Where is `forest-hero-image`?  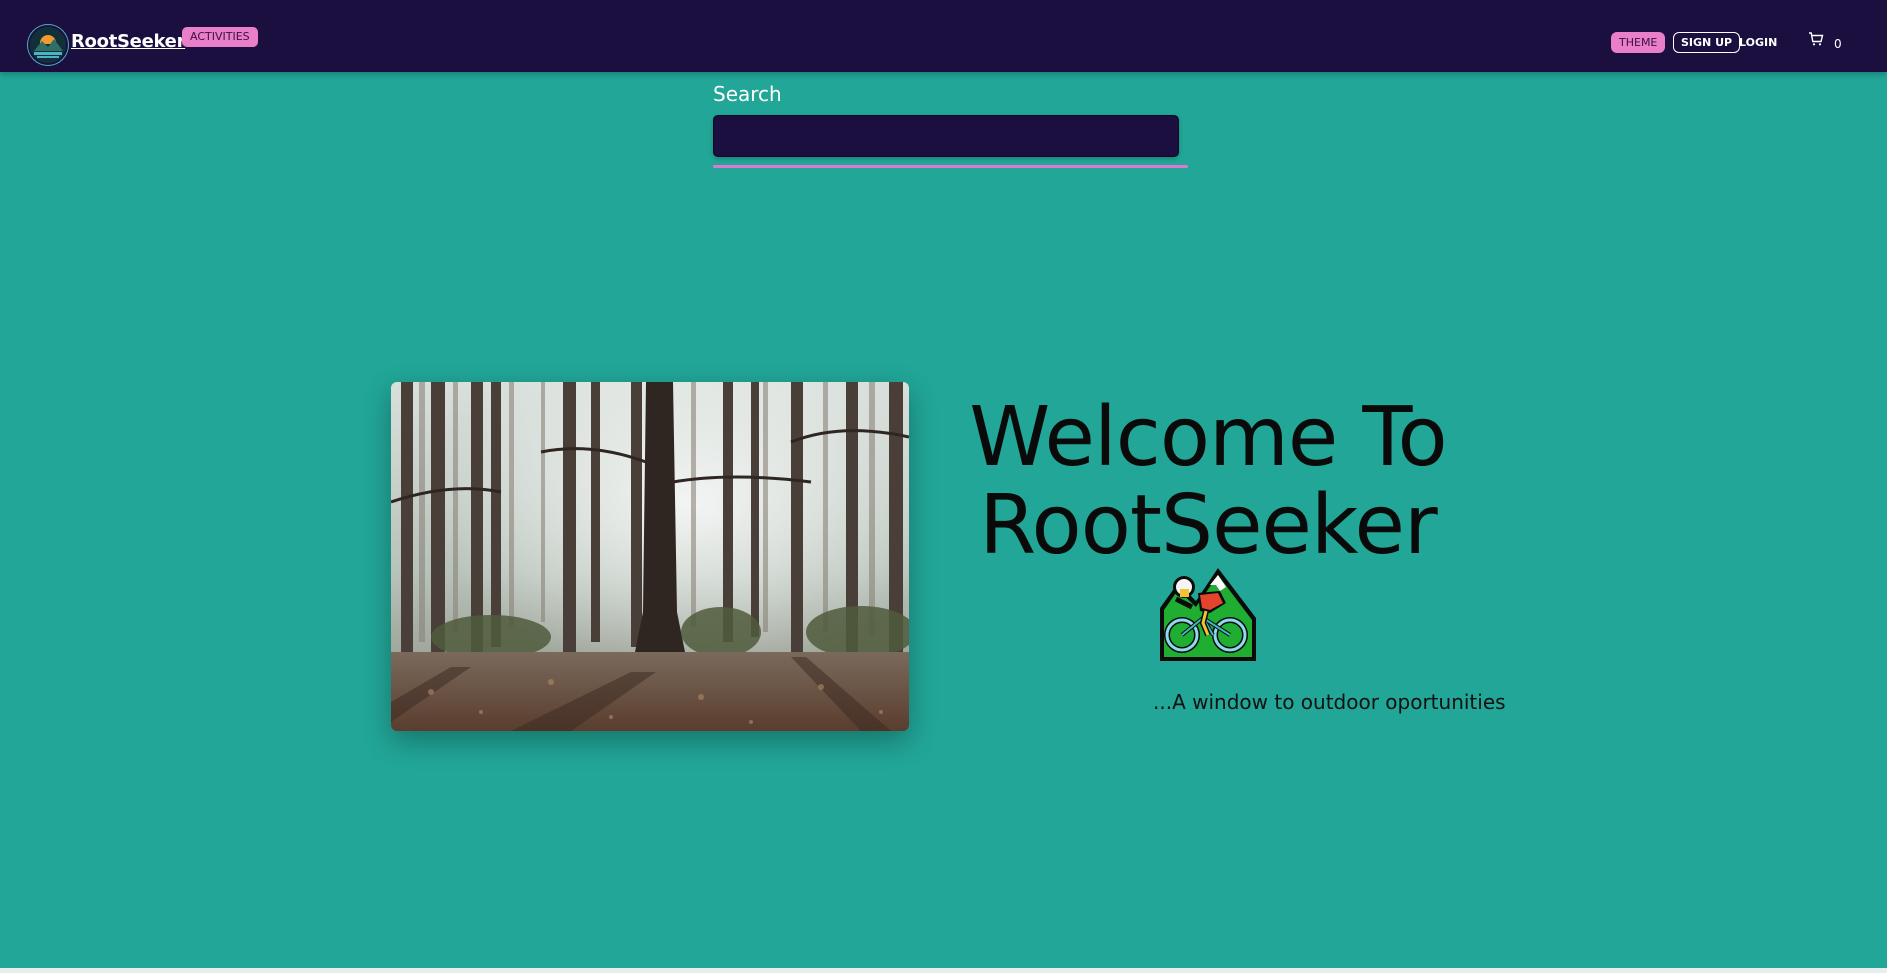 forest-hero-image is located at coordinates (650, 556).